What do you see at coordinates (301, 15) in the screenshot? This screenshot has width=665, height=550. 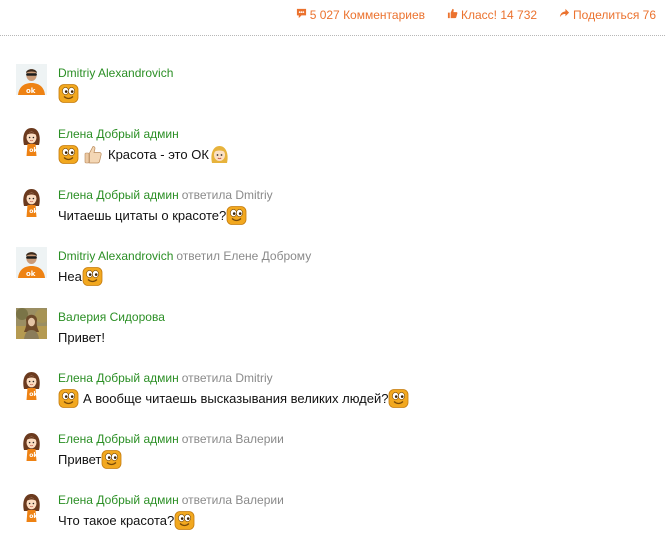 I see `speech-bubble-icon` at bounding box center [301, 15].